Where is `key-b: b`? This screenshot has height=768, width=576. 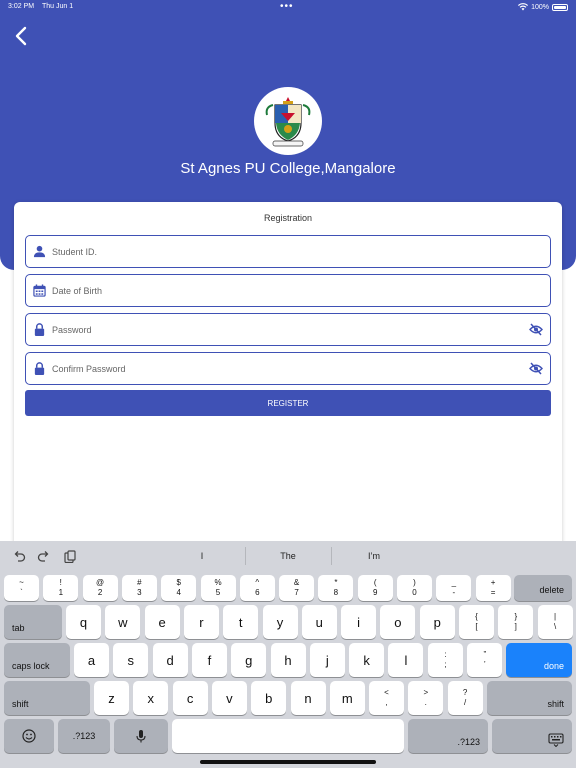
key-b: b is located at coordinates (269, 698).